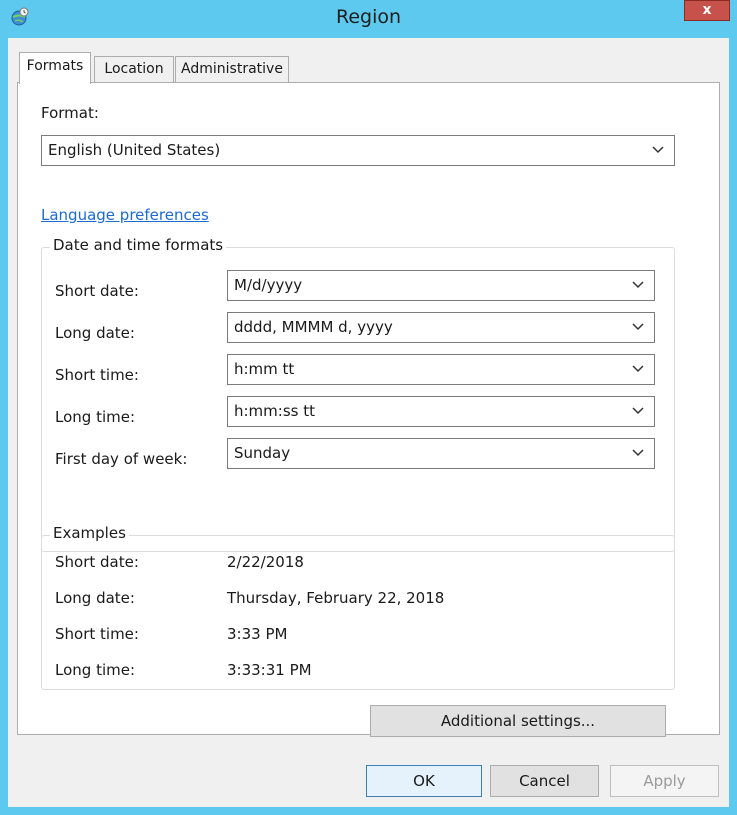 Image resolution: width=737 pixels, height=815 pixels. I want to click on example-long-date-value: Thursday, February 22, 2018, so click(336, 598).